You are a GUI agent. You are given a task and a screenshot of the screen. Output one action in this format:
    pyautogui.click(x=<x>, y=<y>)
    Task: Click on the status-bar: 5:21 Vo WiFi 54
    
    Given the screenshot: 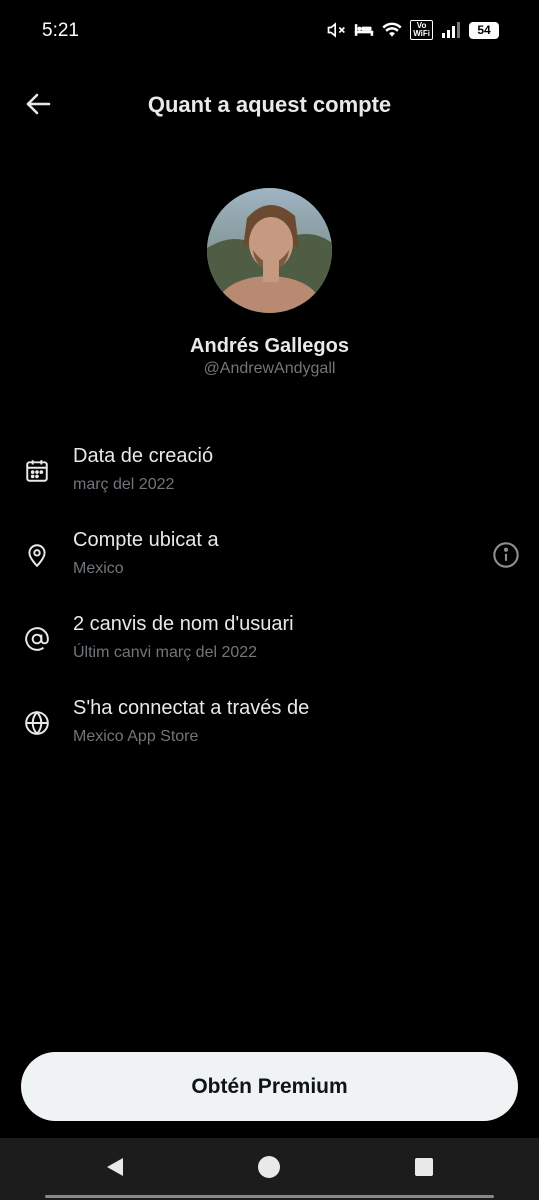 What is the action you would take?
    pyautogui.click(x=269, y=32)
    